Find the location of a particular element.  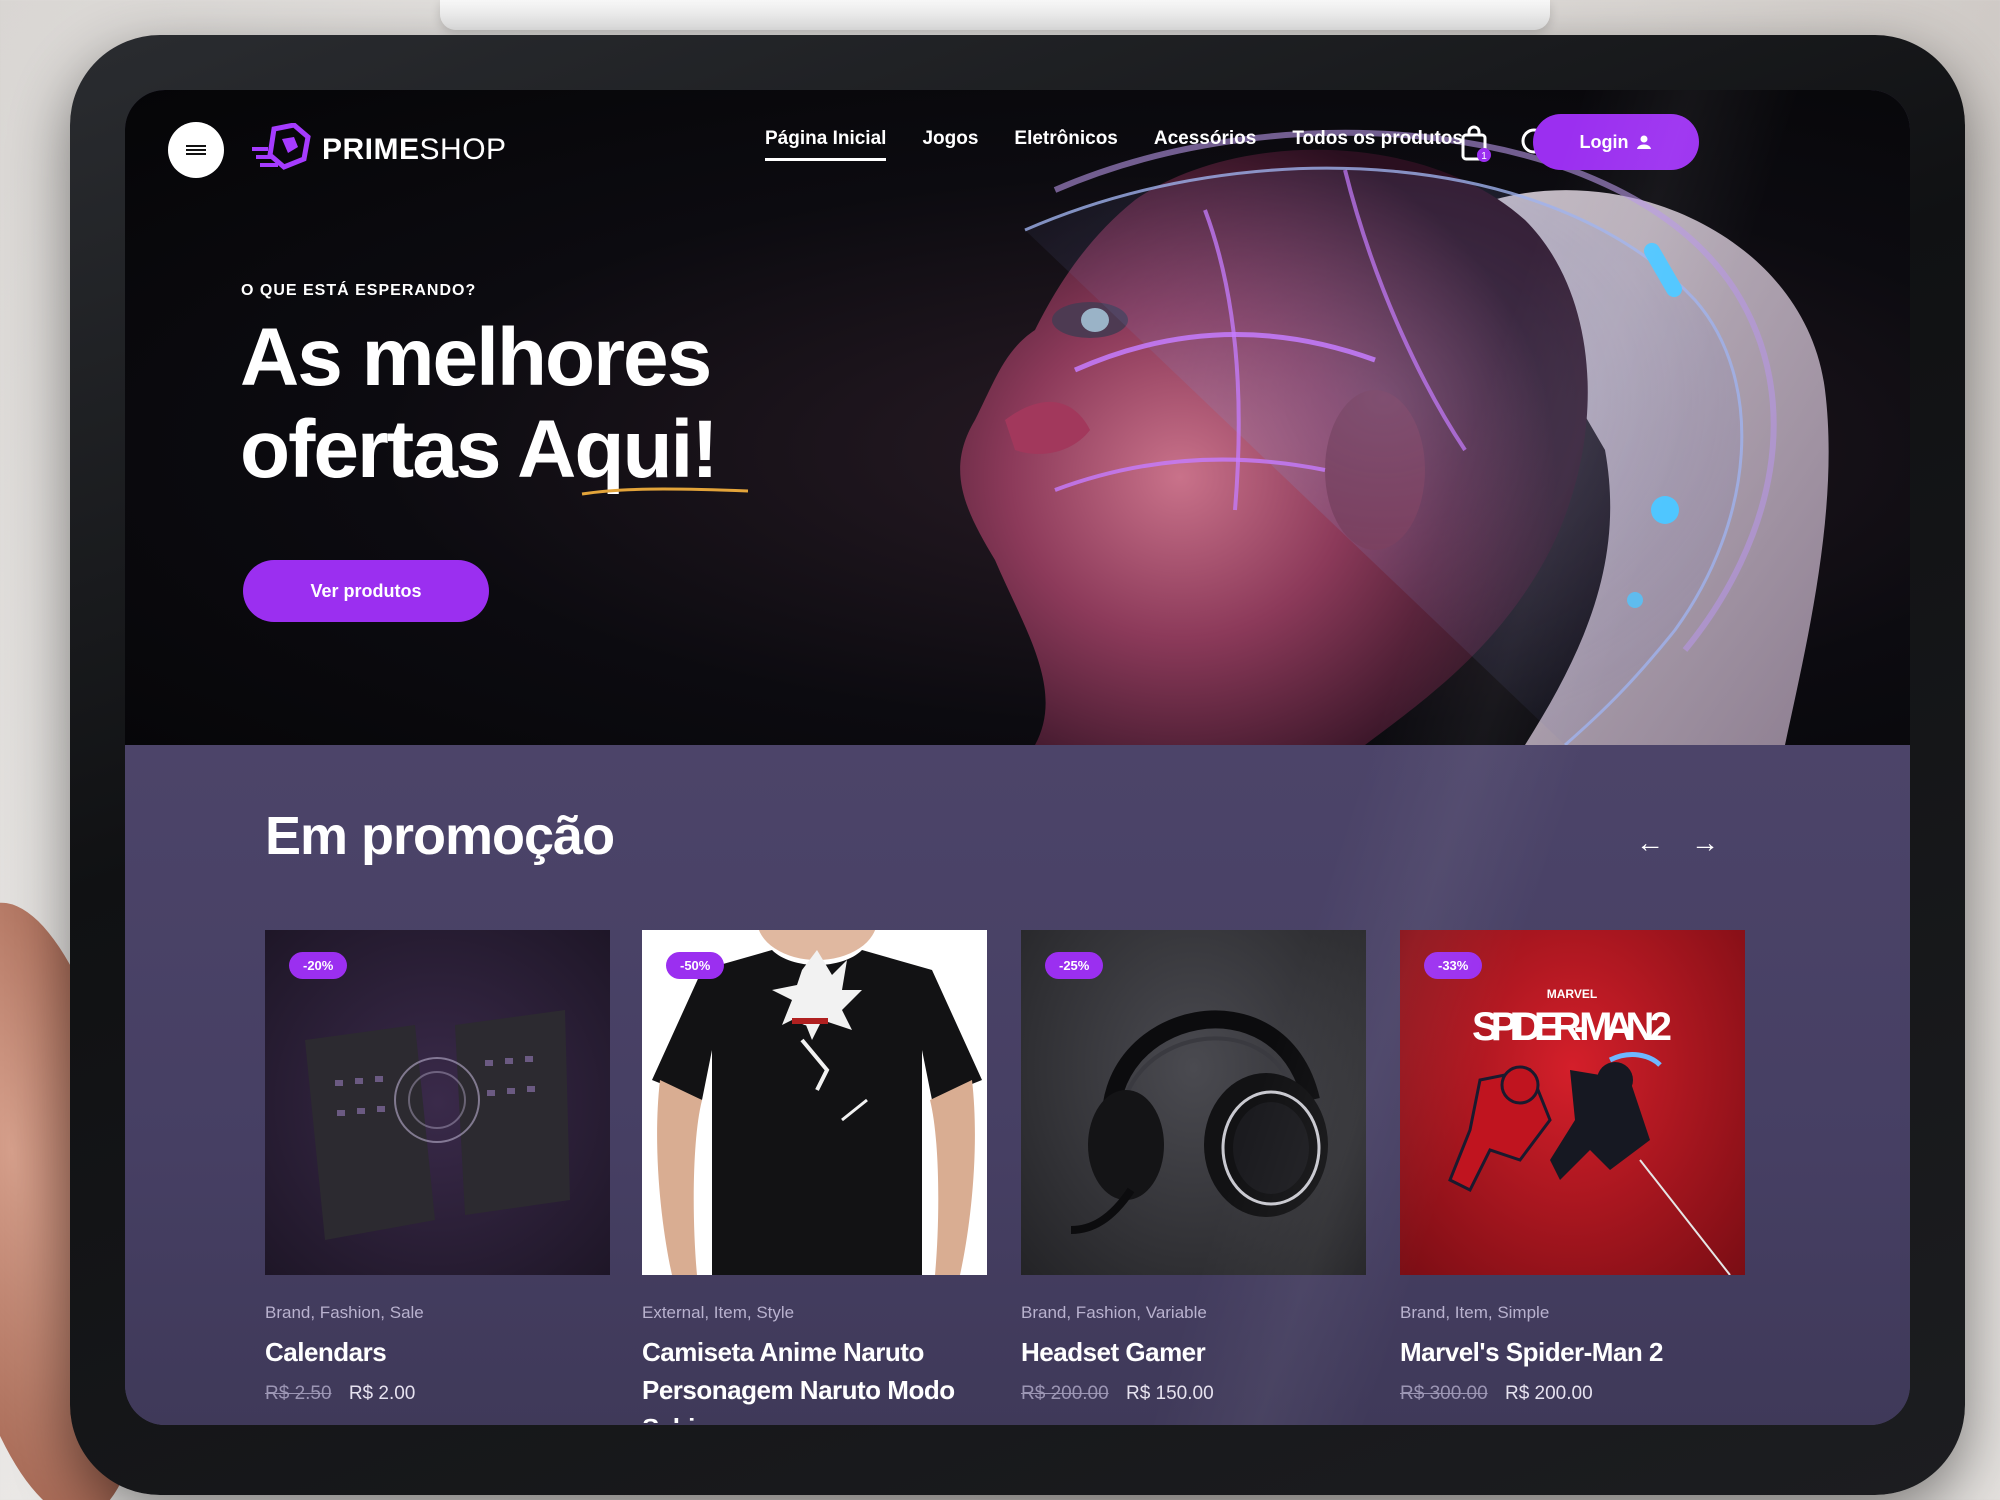

shopping-bag-icon: 1 is located at coordinates (1476, 143).